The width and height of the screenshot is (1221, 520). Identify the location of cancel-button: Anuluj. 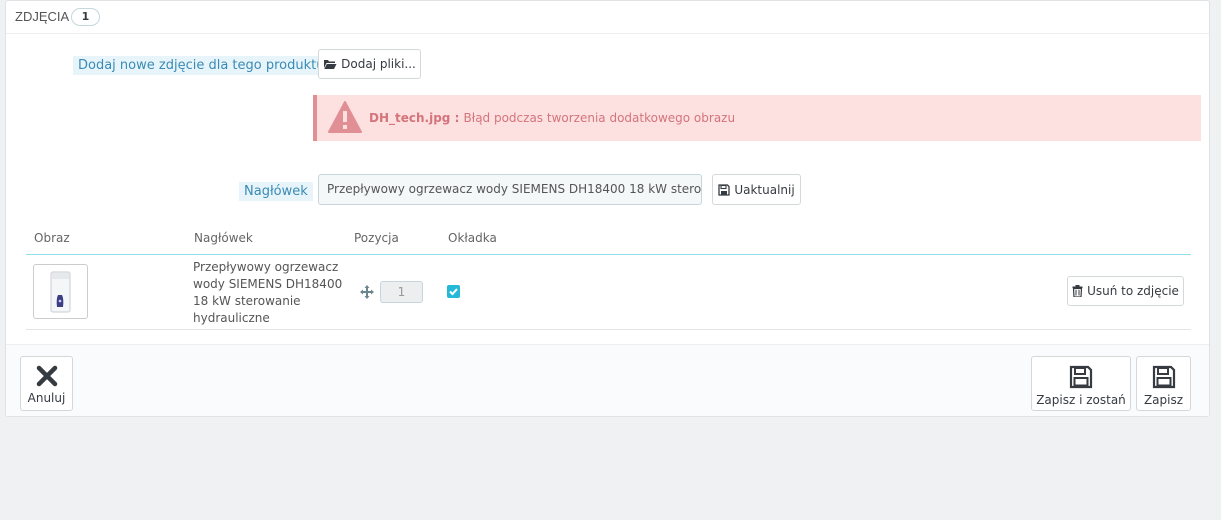
(46, 383).